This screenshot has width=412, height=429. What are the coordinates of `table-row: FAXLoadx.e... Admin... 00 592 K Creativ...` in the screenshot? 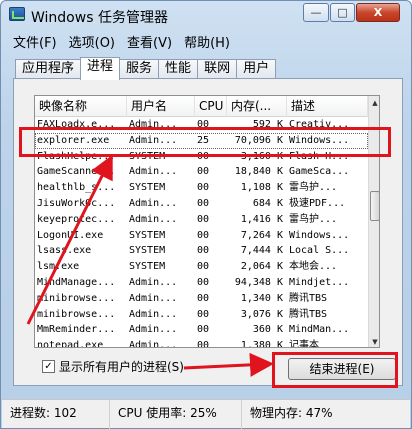 It's located at (201, 125).